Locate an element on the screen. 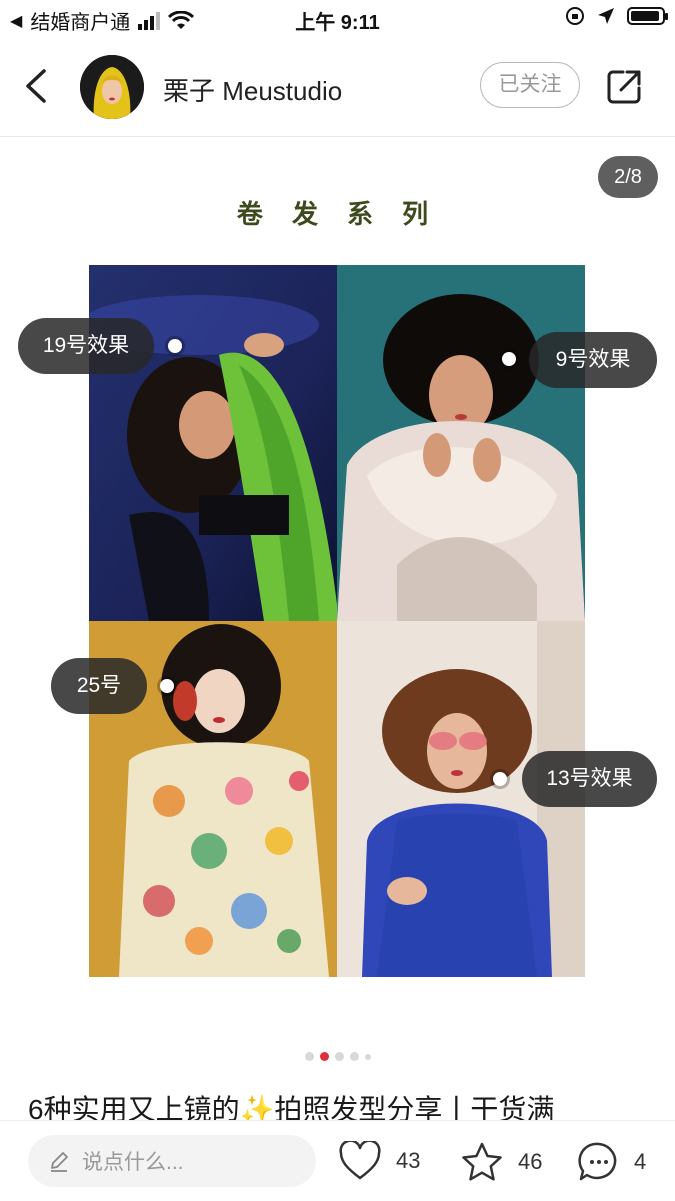  bottom-action-bar: 说点什么... 43 46 4 is located at coordinates (337, 1160).